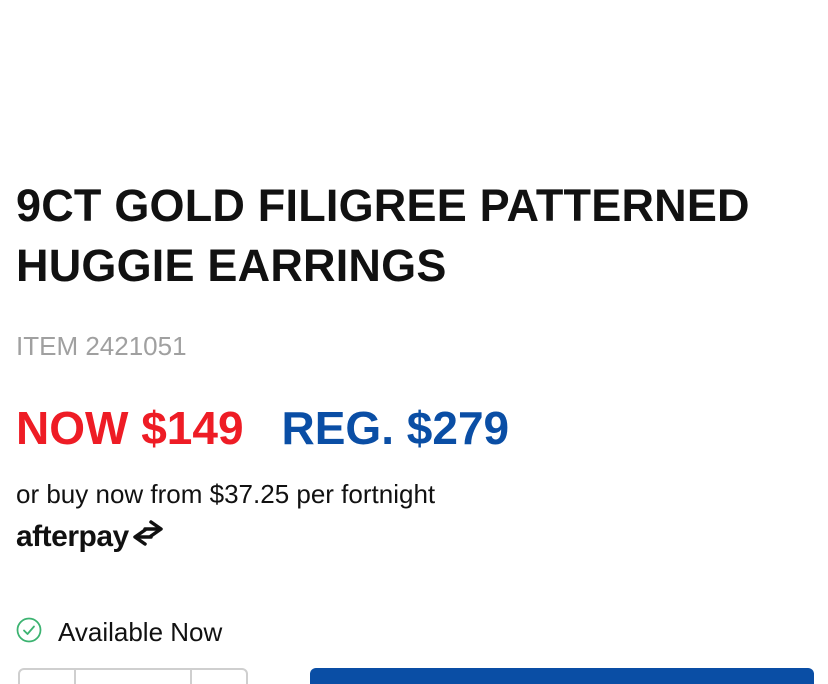 This screenshot has width=828, height=684. What do you see at coordinates (147, 537) in the screenshot?
I see `afterpay-arrows-icon` at bounding box center [147, 537].